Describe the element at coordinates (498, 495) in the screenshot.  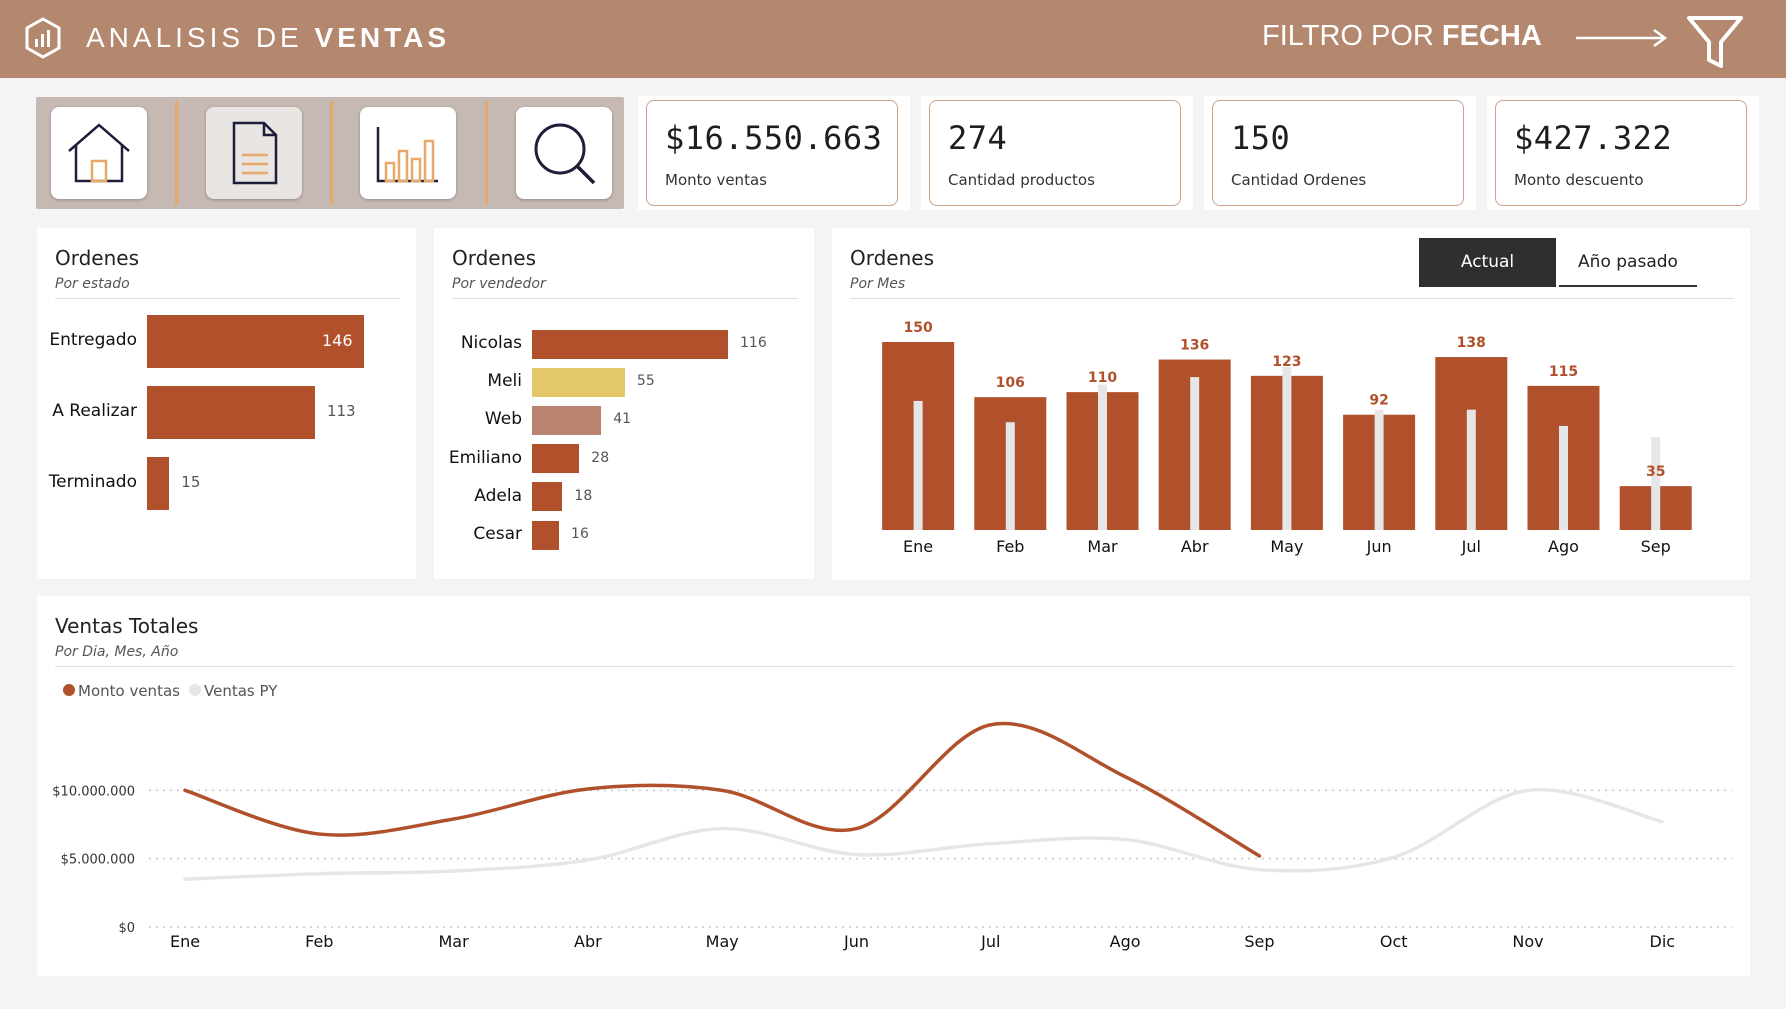
I see `bar-category-label: Adela` at that location.